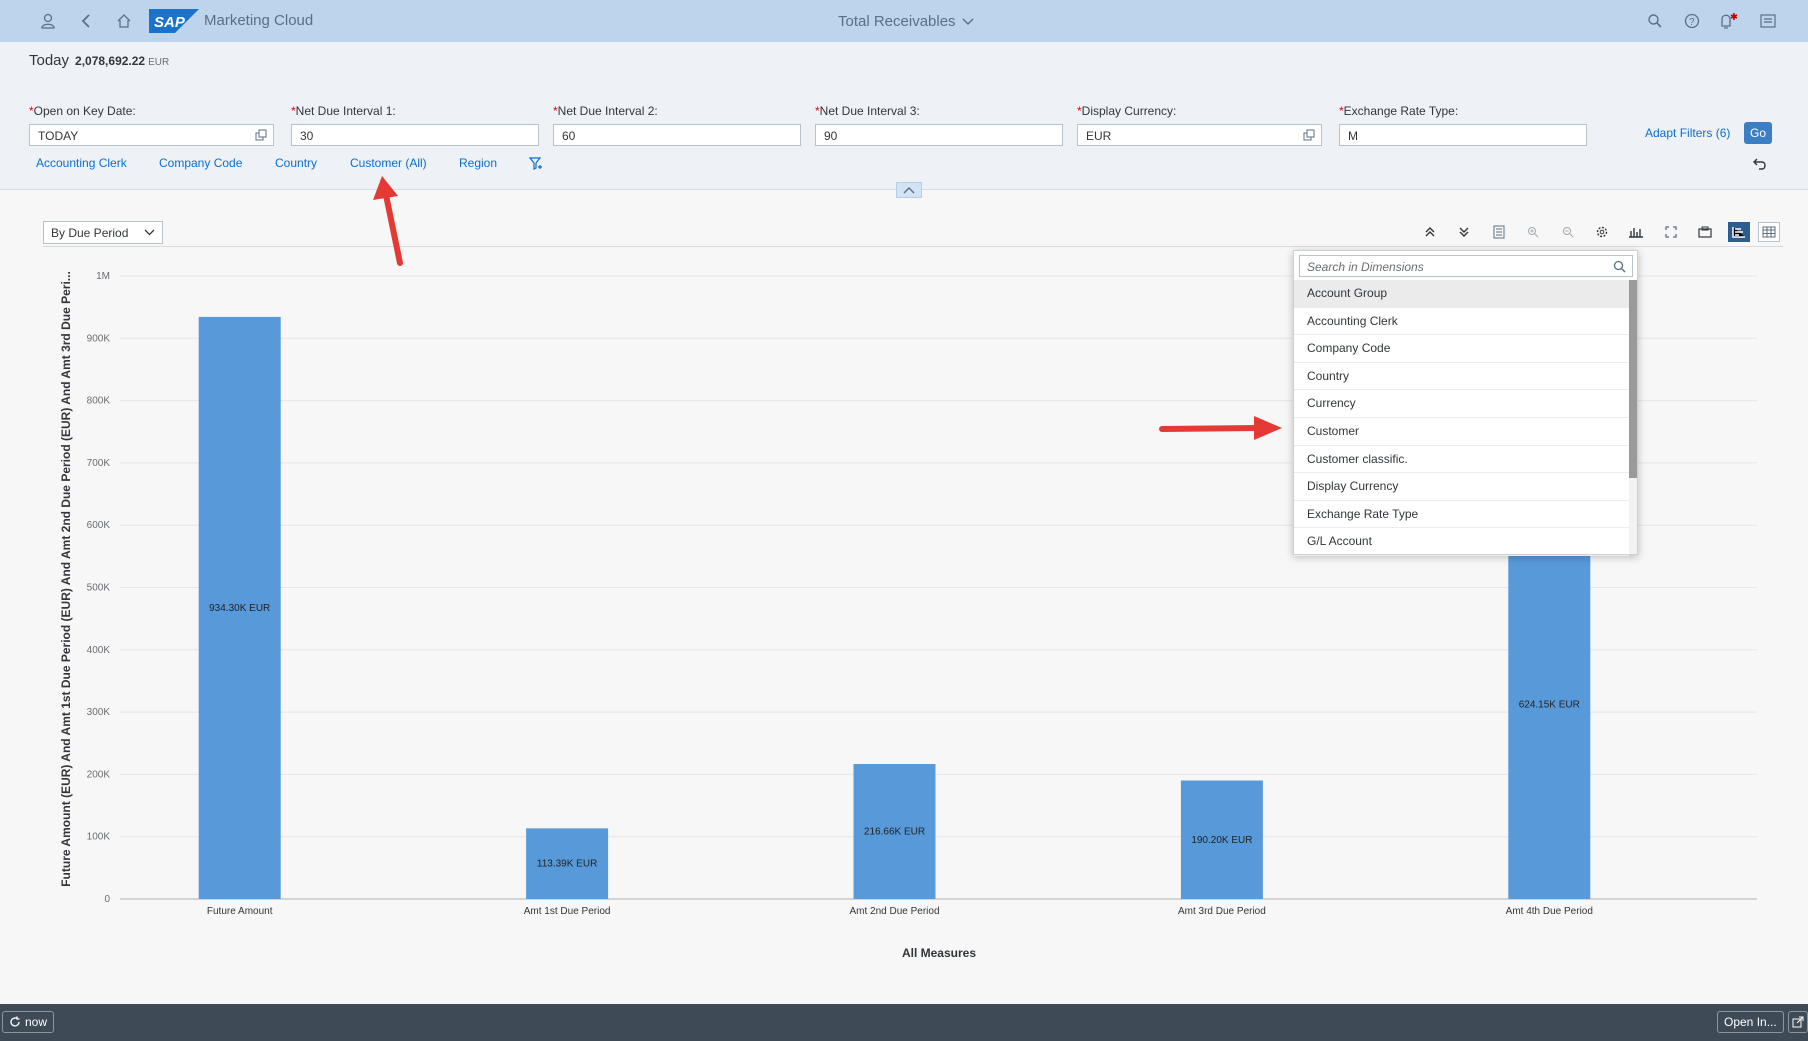  I want to click on y-tick-label: 800K, so click(99, 401).